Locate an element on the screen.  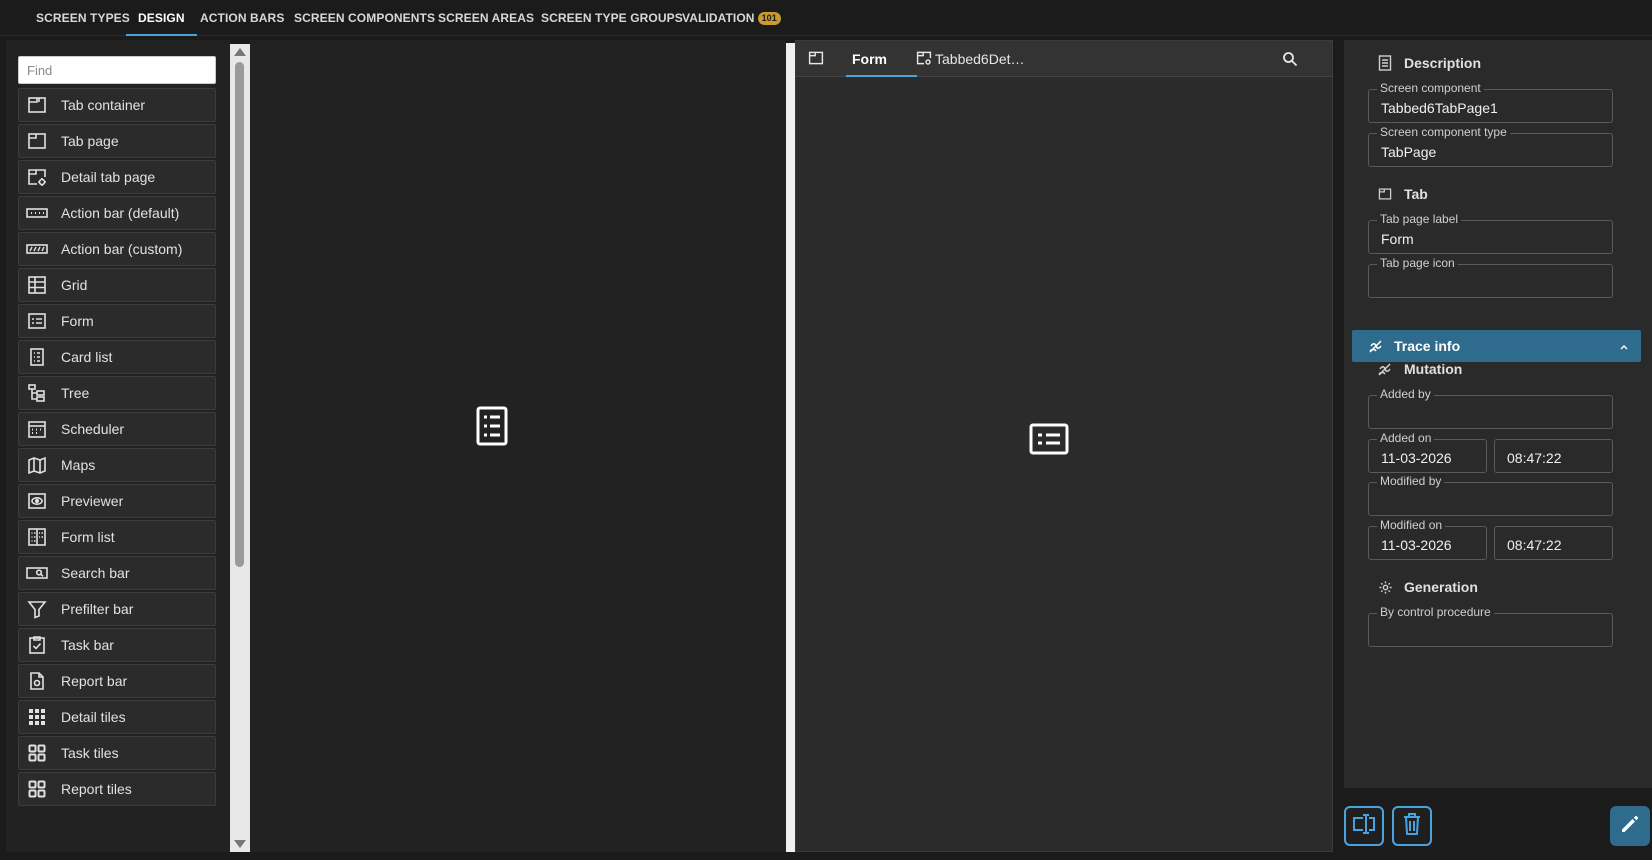
chevron-up-icon is located at coordinates (1624, 348).